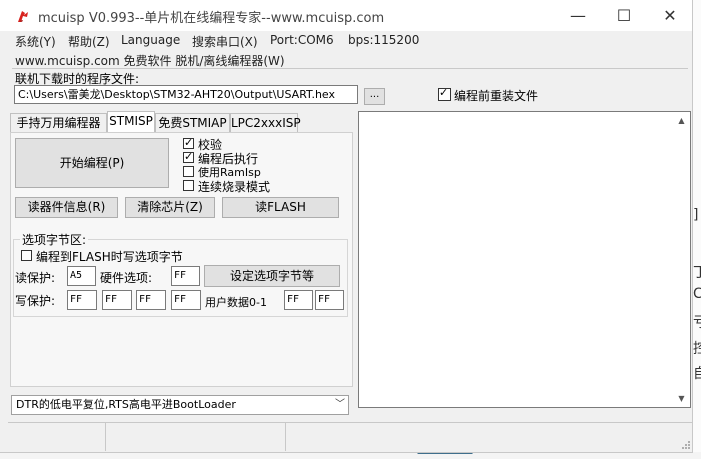 The height and width of the screenshot is (462, 701). Describe the element at coordinates (696, 229) in the screenshot. I see `background-window-edge: ] 丁 C 亏 控 自` at that location.